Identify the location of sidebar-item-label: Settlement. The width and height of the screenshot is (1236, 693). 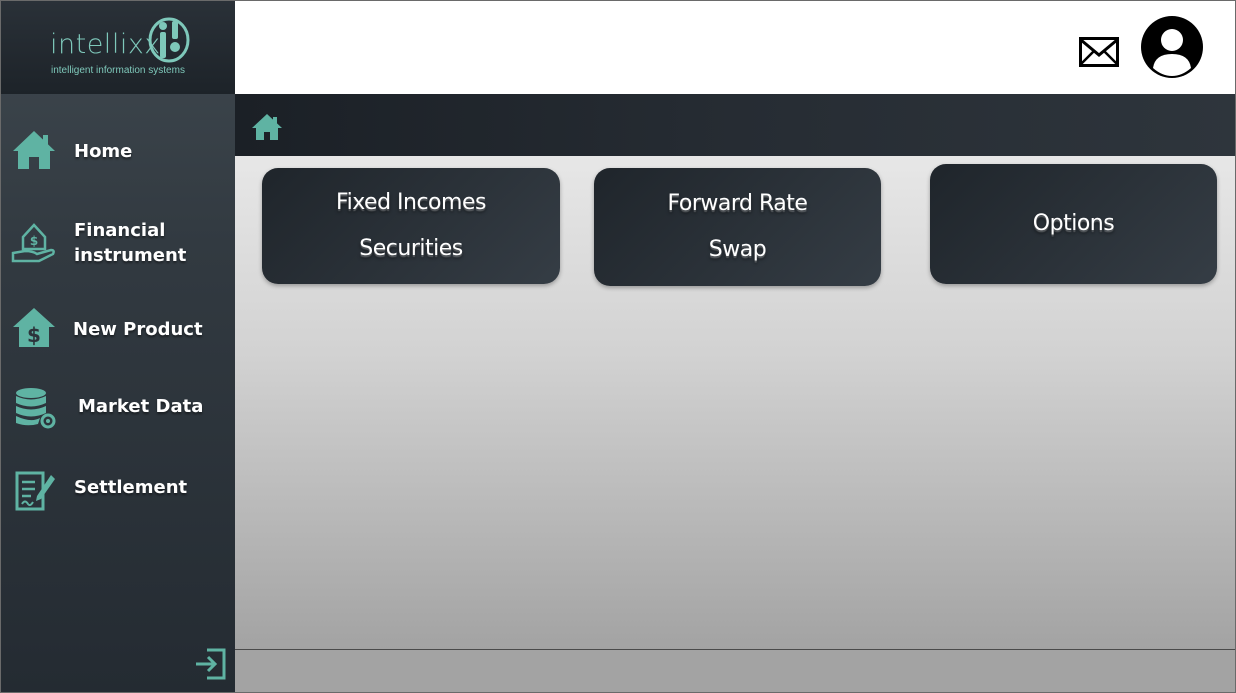
(131, 487).